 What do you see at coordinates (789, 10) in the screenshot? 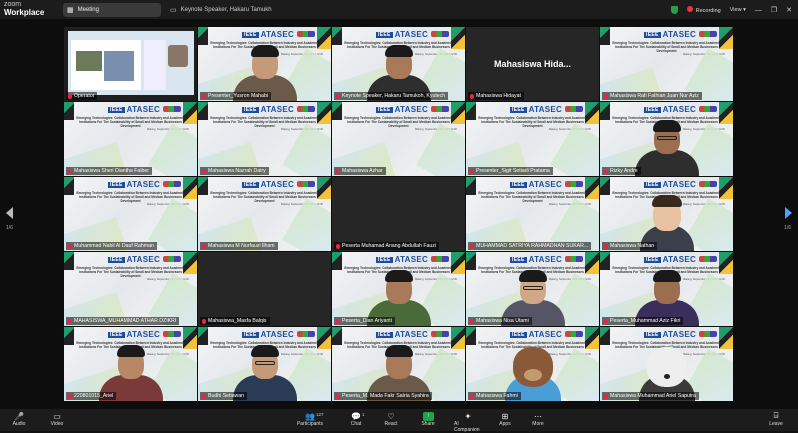
I see `close-icon: ✕` at bounding box center [789, 10].